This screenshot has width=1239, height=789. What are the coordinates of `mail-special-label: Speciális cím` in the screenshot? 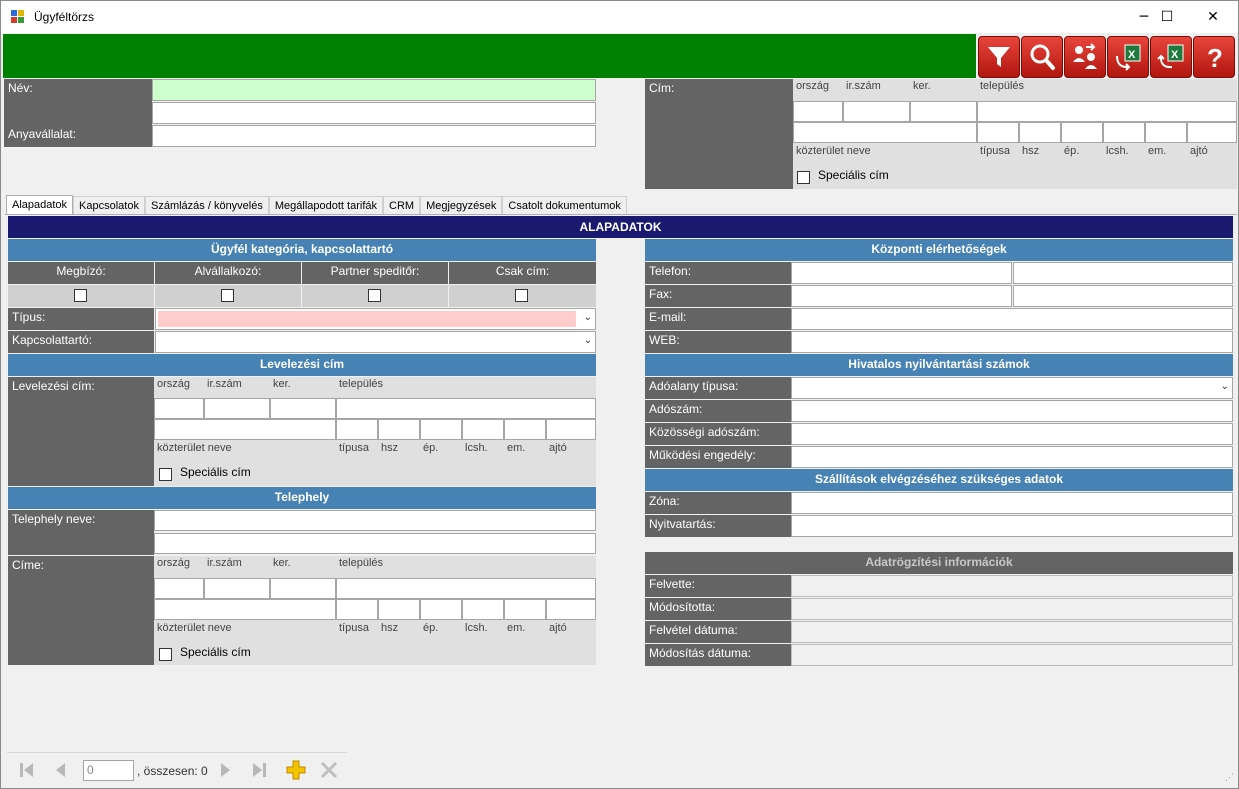 It's located at (215, 472).